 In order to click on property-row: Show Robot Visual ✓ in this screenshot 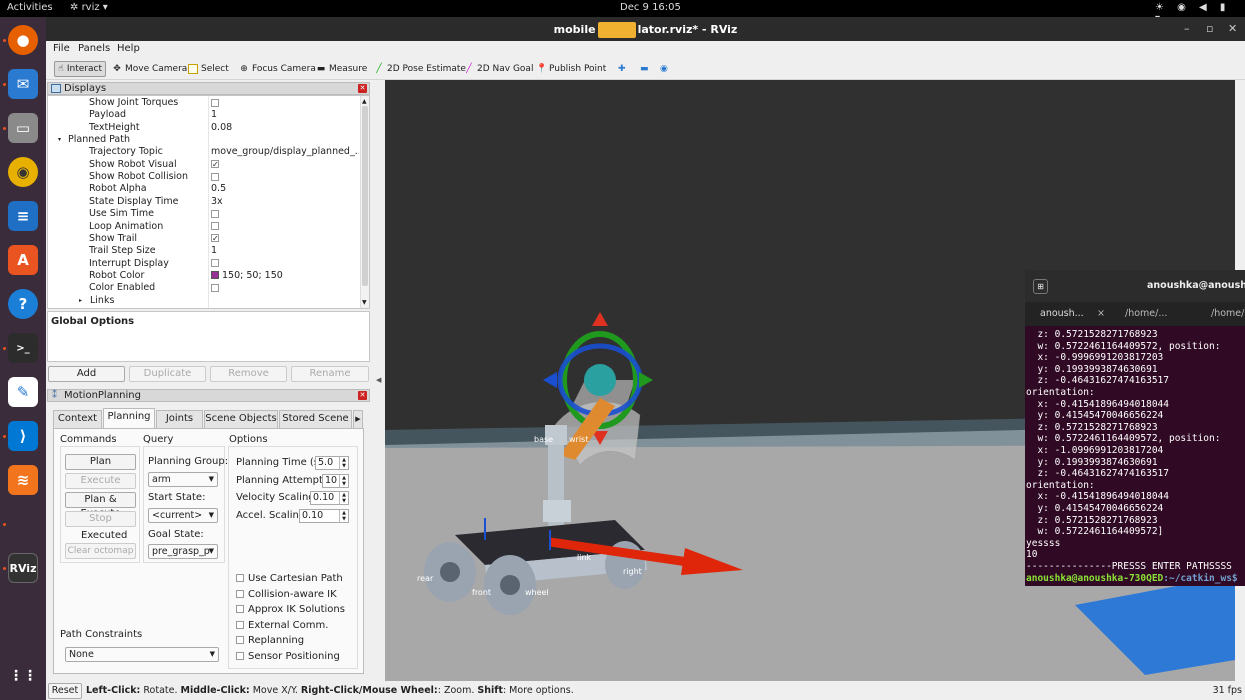, I will do `click(204, 165)`.